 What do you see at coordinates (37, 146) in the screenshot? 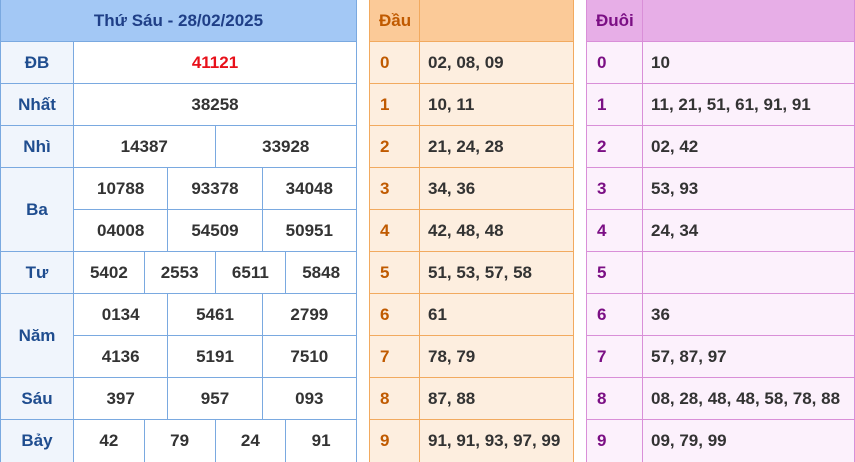
I see `prize-label: Nhì` at bounding box center [37, 146].